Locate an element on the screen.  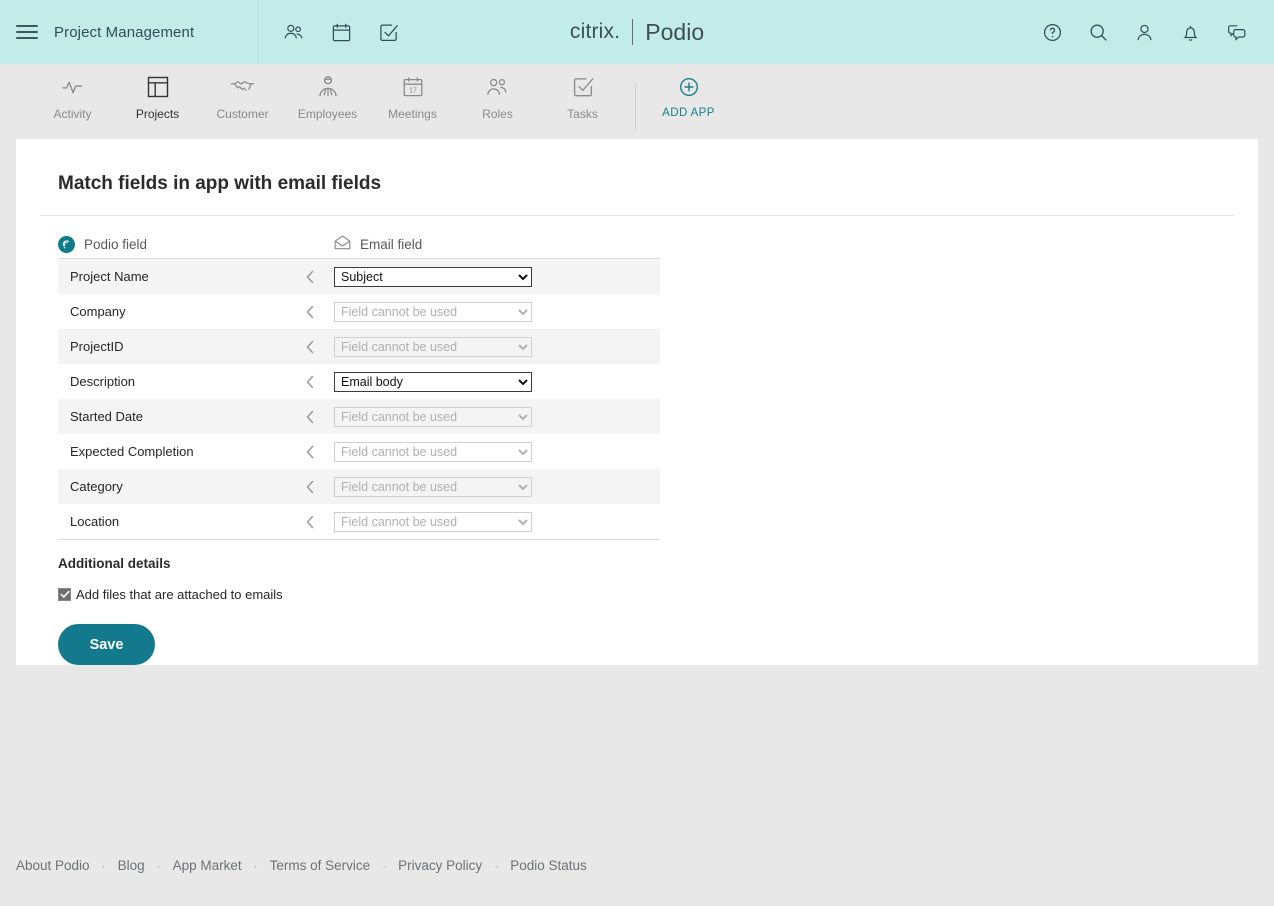
podio-logo-icon is located at coordinates (66, 244).